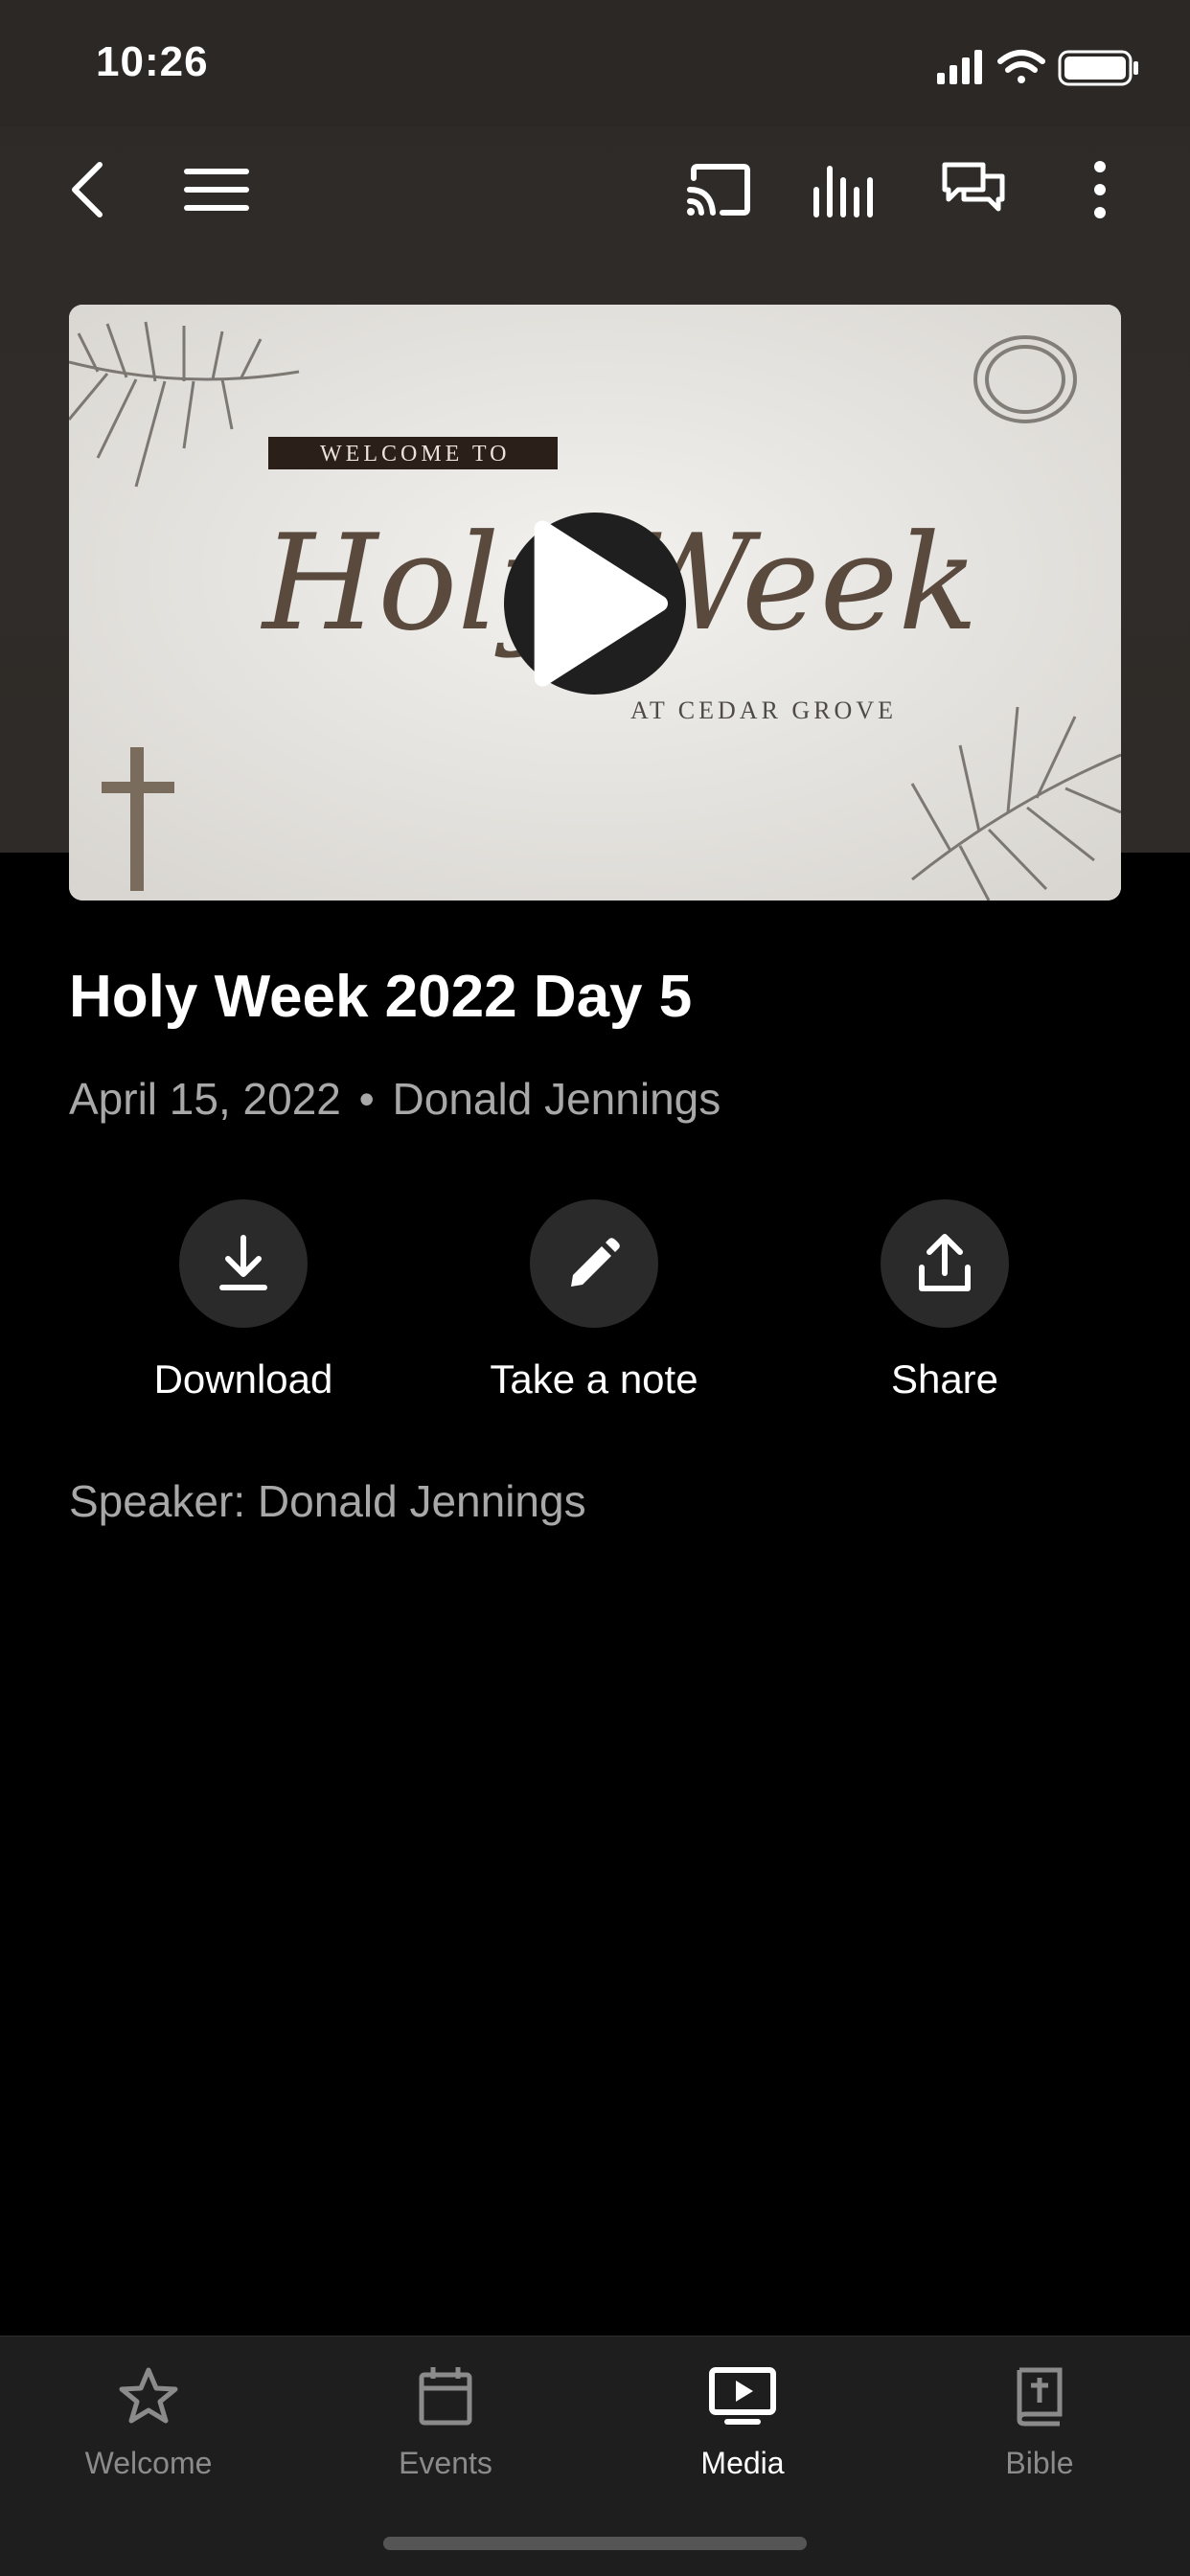  Describe the element at coordinates (148, 2463) in the screenshot. I see `tab-welcome-label: Welcome` at that location.